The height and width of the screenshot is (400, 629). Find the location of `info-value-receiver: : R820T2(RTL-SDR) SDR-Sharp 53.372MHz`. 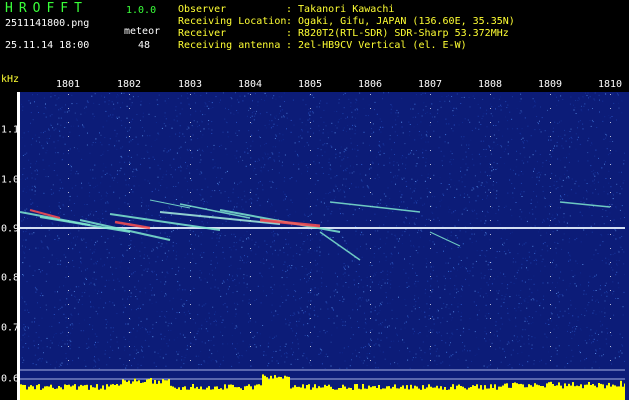

info-value-receiver: : R820T2(RTL-SDR) SDR-Sharp 53.372MHz is located at coordinates (397, 33).